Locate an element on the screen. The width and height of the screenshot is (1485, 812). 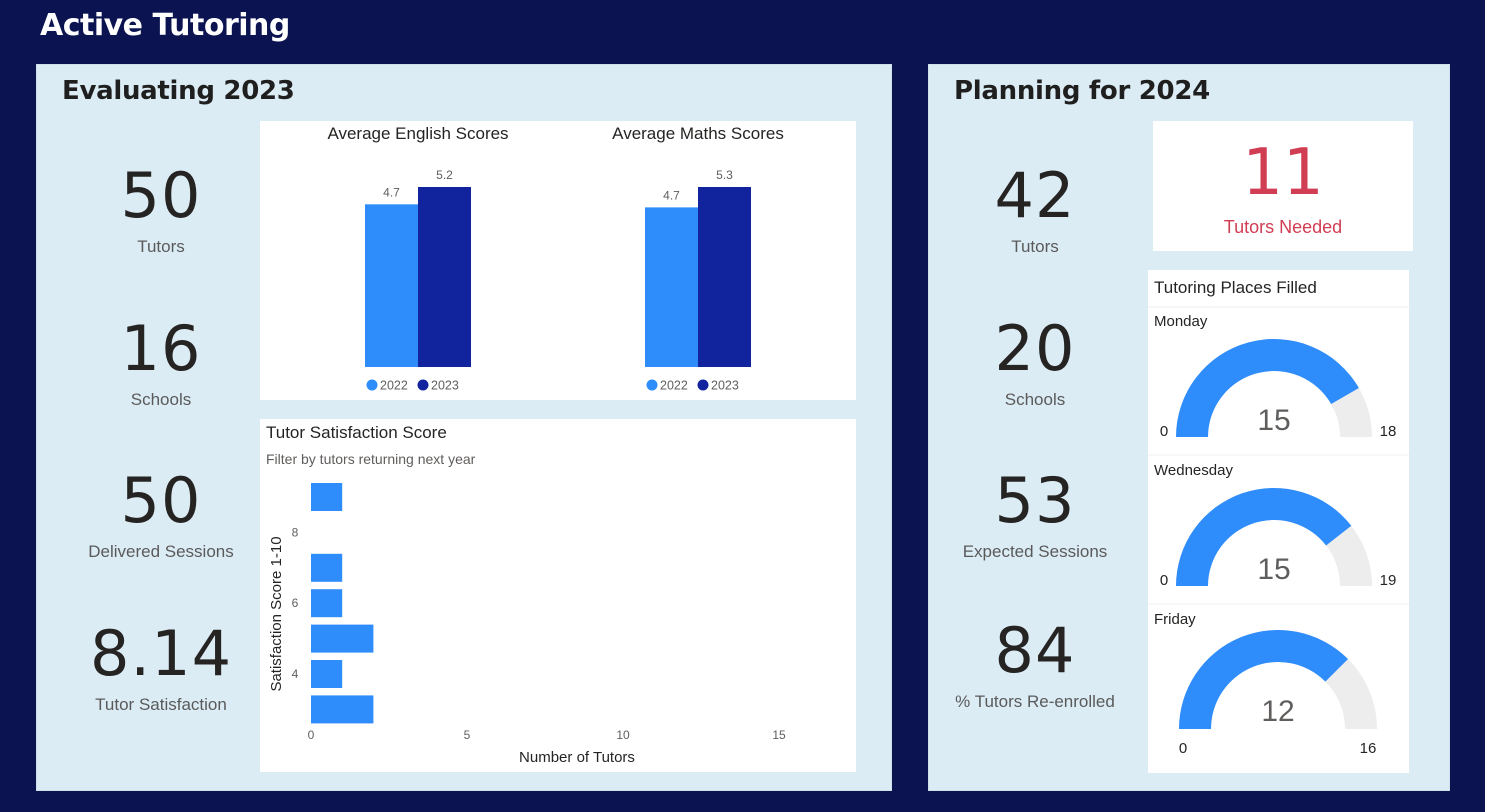
tutors-needed-card: 11 Tutors Needed is located at coordinates (1283, 186).